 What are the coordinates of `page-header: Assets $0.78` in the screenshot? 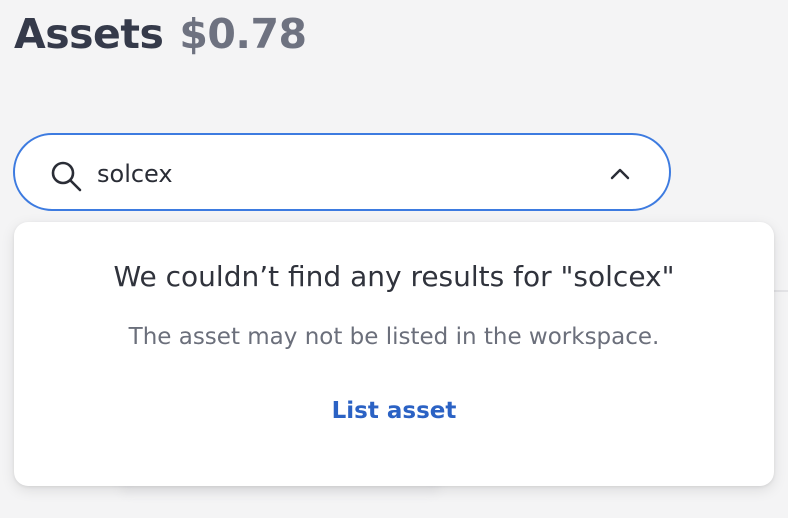 It's located at (160, 34).